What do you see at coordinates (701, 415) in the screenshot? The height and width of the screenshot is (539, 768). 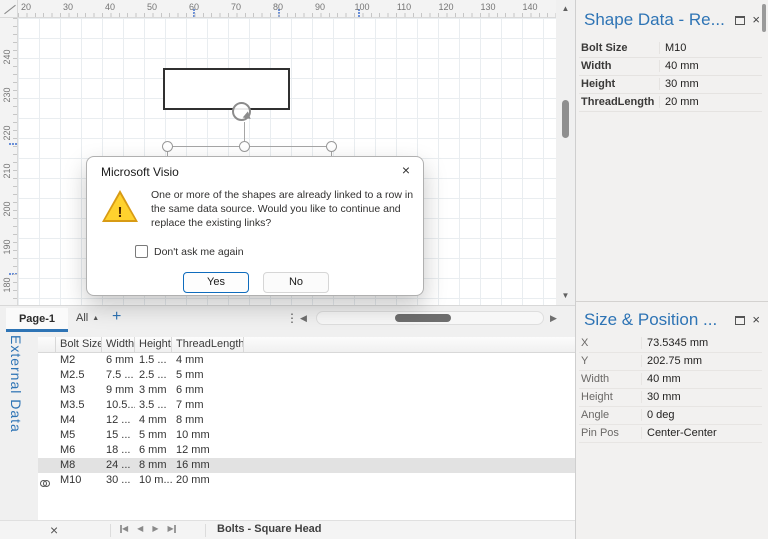 I see `field-value: 0 deg` at bounding box center [701, 415].